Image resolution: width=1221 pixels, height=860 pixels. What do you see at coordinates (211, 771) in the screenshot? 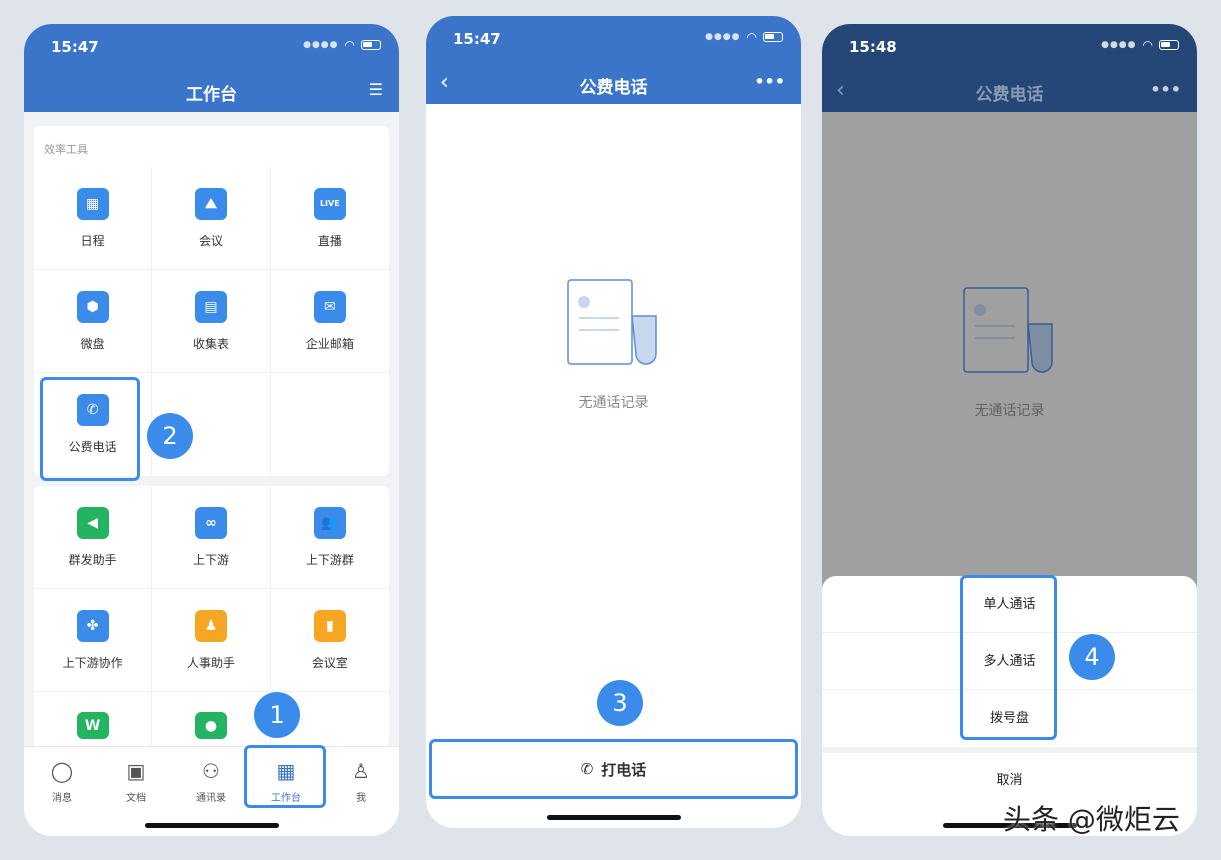
I see `org-chart-icon: ⚇` at bounding box center [211, 771].